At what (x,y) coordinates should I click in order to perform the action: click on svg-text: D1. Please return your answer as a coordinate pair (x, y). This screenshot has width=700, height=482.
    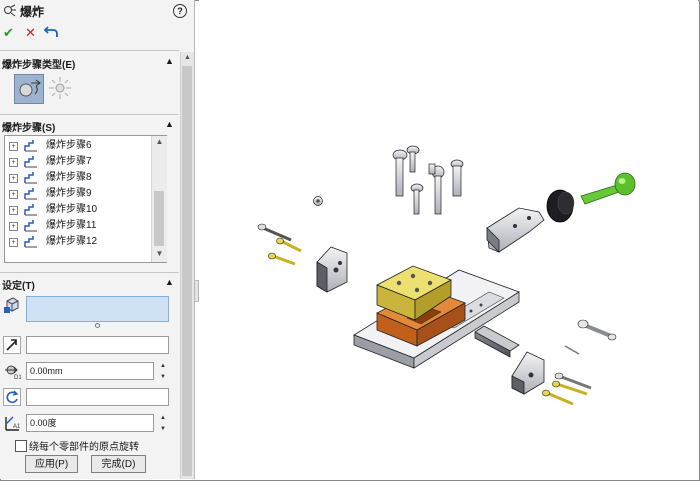
    Looking at the image, I should click on (17, 377).